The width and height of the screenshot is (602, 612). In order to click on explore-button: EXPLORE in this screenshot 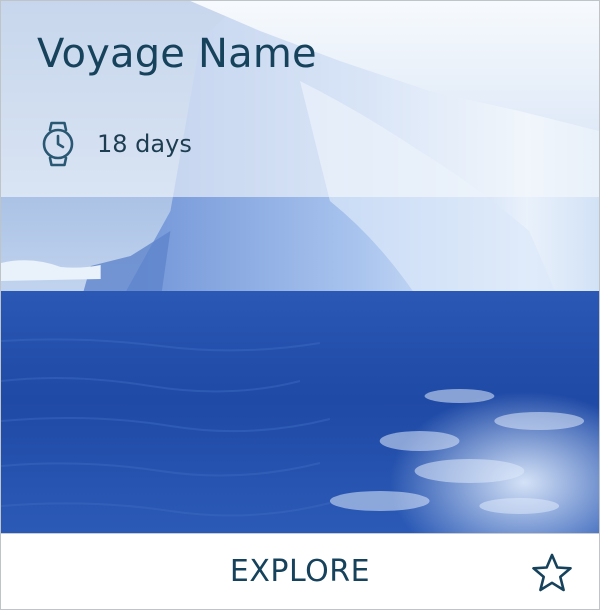, I will do `click(300, 571)`.